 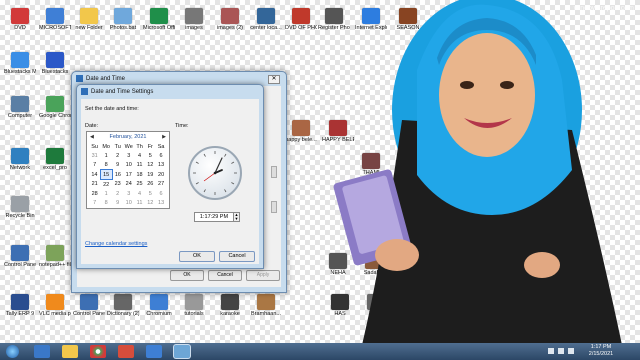 I want to click on calendar-day: 22, so click(x=106, y=185).